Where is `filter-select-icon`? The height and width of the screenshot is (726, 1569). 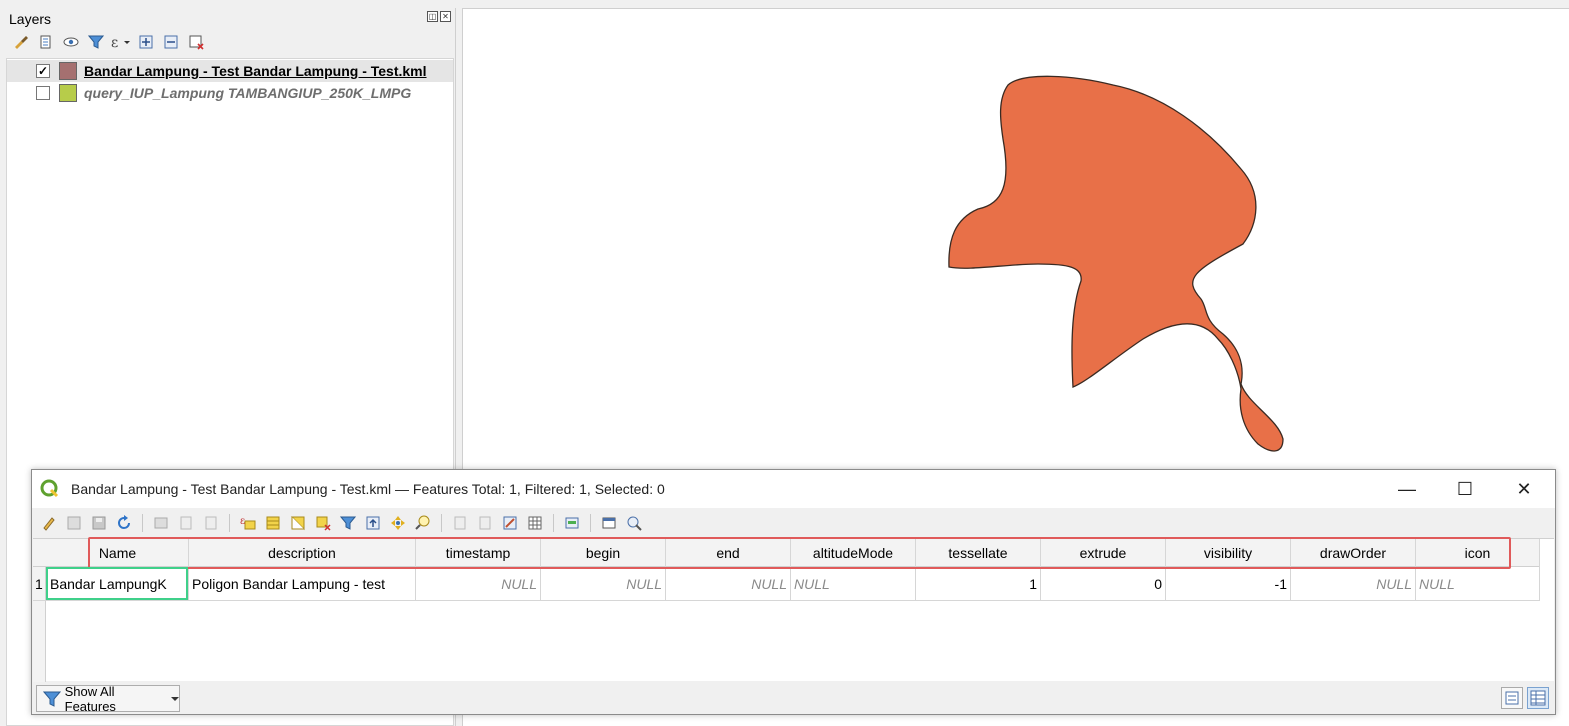 filter-select-icon is located at coordinates (348, 523).